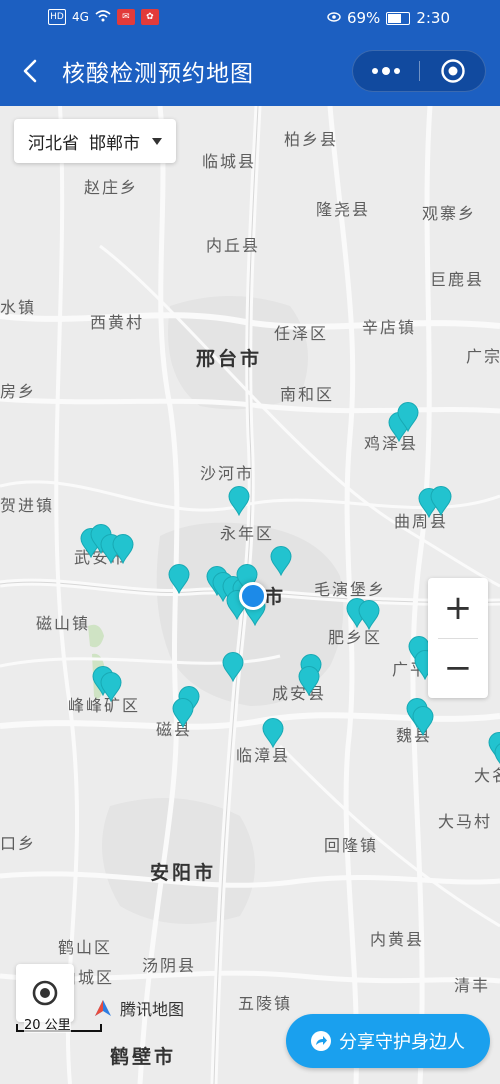  What do you see at coordinates (47, 1023) in the screenshot?
I see `scale-label: 20 公里` at bounding box center [47, 1023].